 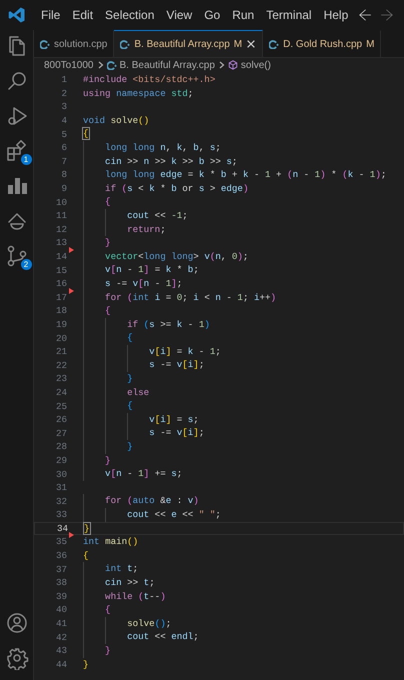 What do you see at coordinates (163, 500) in the screenshot?
I see `code-token: &` at bounding box center [163, 500].